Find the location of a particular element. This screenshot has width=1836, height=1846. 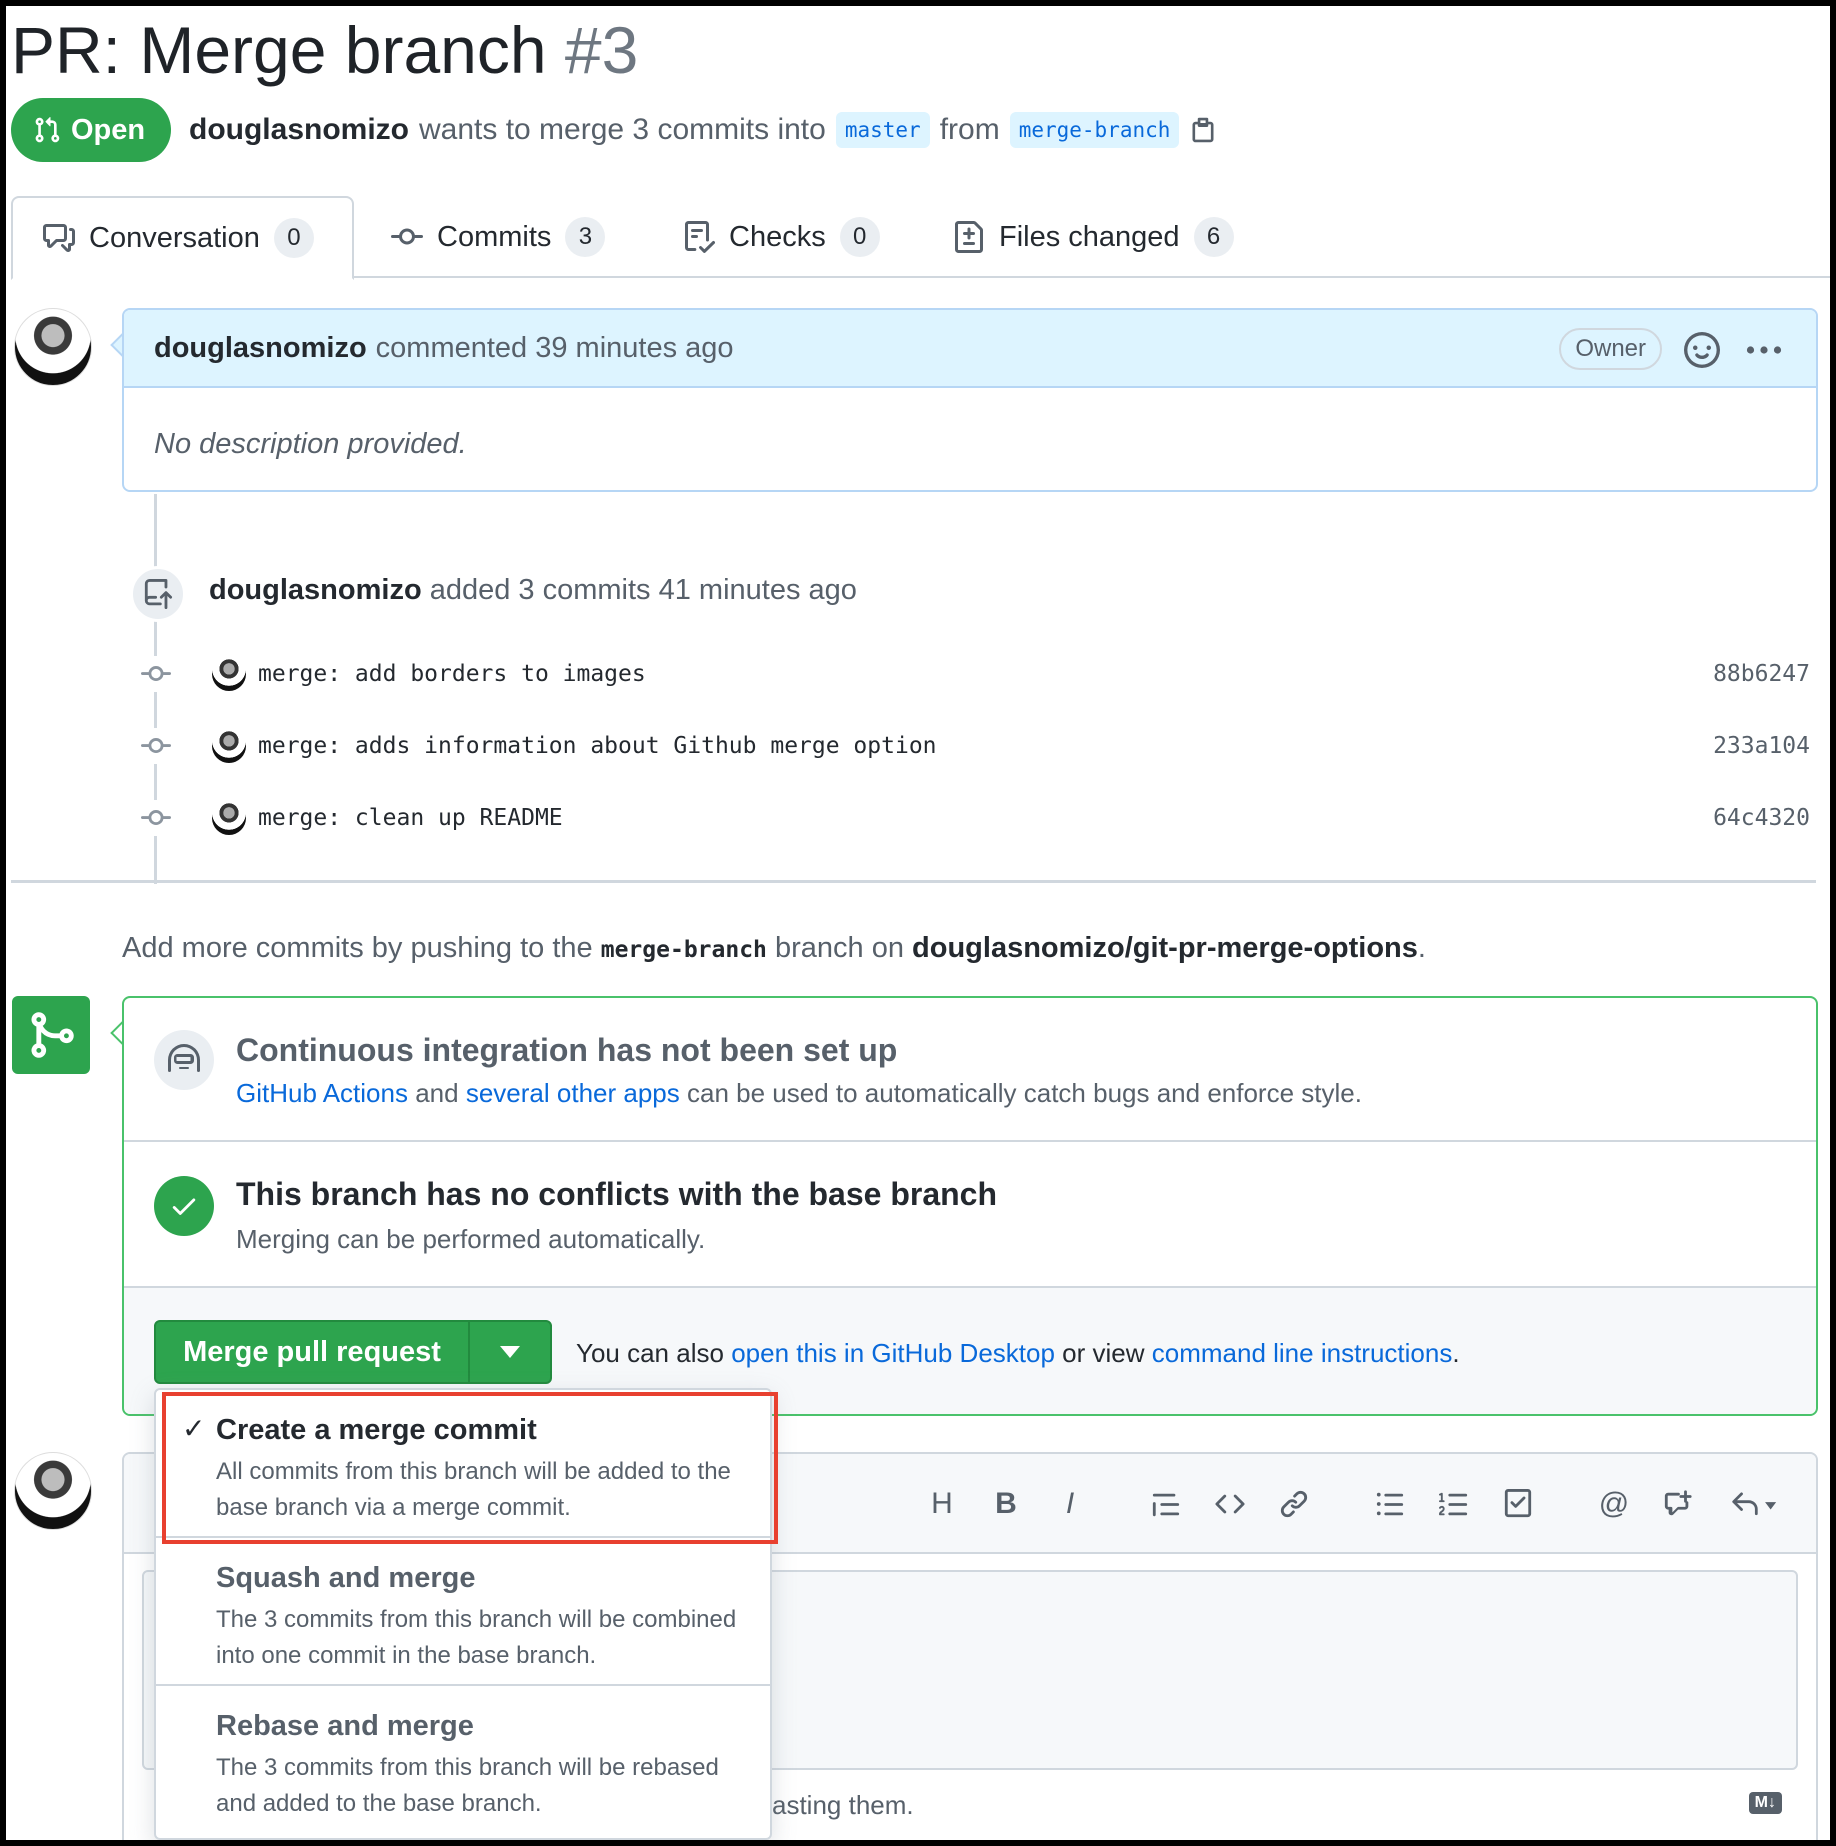

timeline-divider is located at coordinates (913, 881).